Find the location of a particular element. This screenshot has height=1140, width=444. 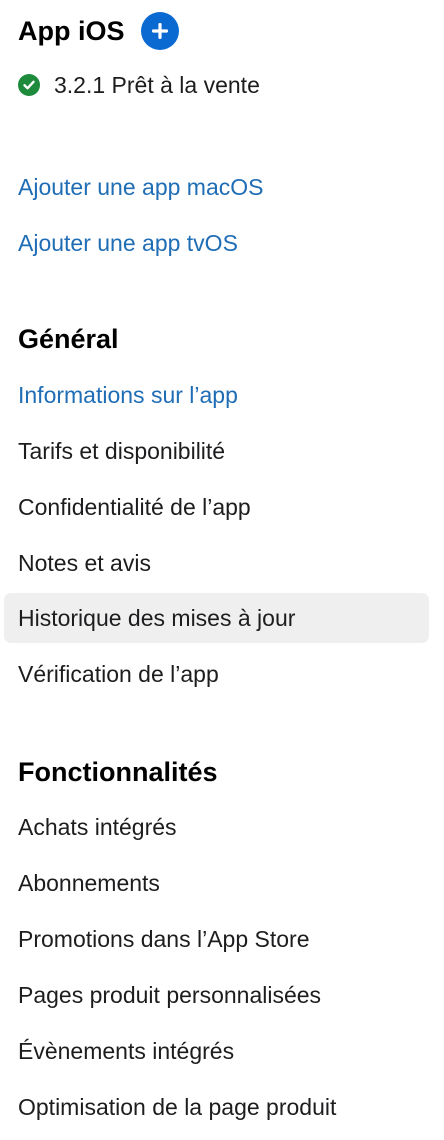

app-ios-header: App iOS is located at coordinates (98, 31).